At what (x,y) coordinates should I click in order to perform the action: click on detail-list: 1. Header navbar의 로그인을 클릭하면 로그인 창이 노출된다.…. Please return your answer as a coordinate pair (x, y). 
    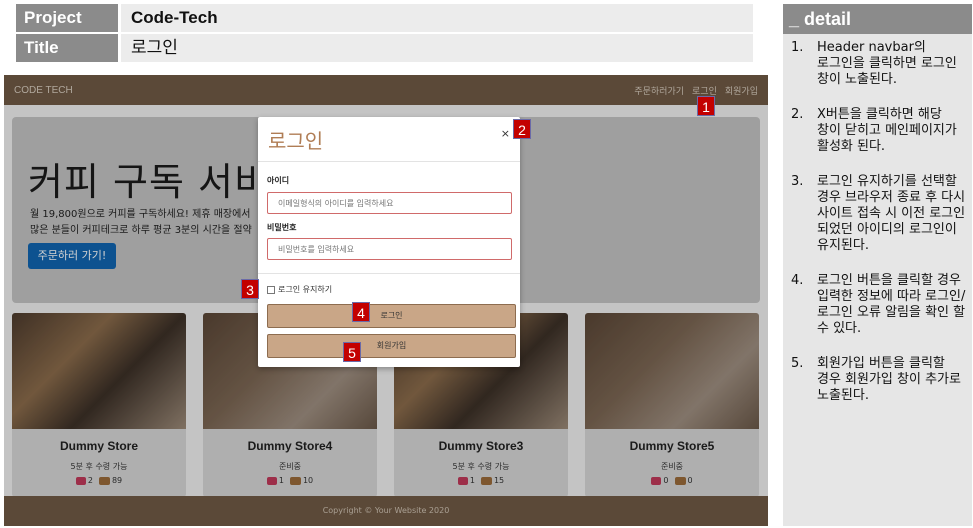
    Looking at the image, I should click on (877, 219).